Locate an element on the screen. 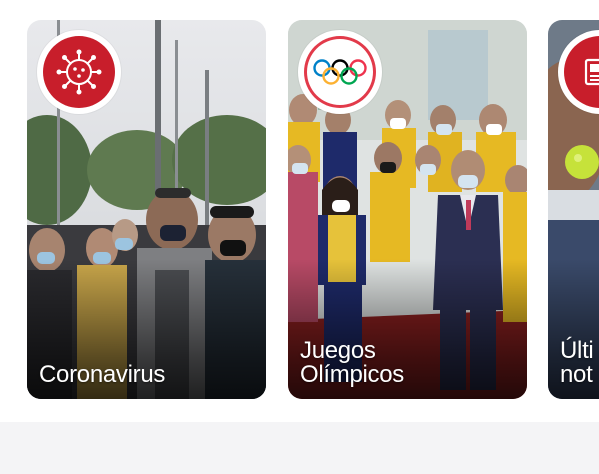 The height and width of the screenshot is (474, 599). story-card-label: Coronavirus is located at coordinates (102, 374).